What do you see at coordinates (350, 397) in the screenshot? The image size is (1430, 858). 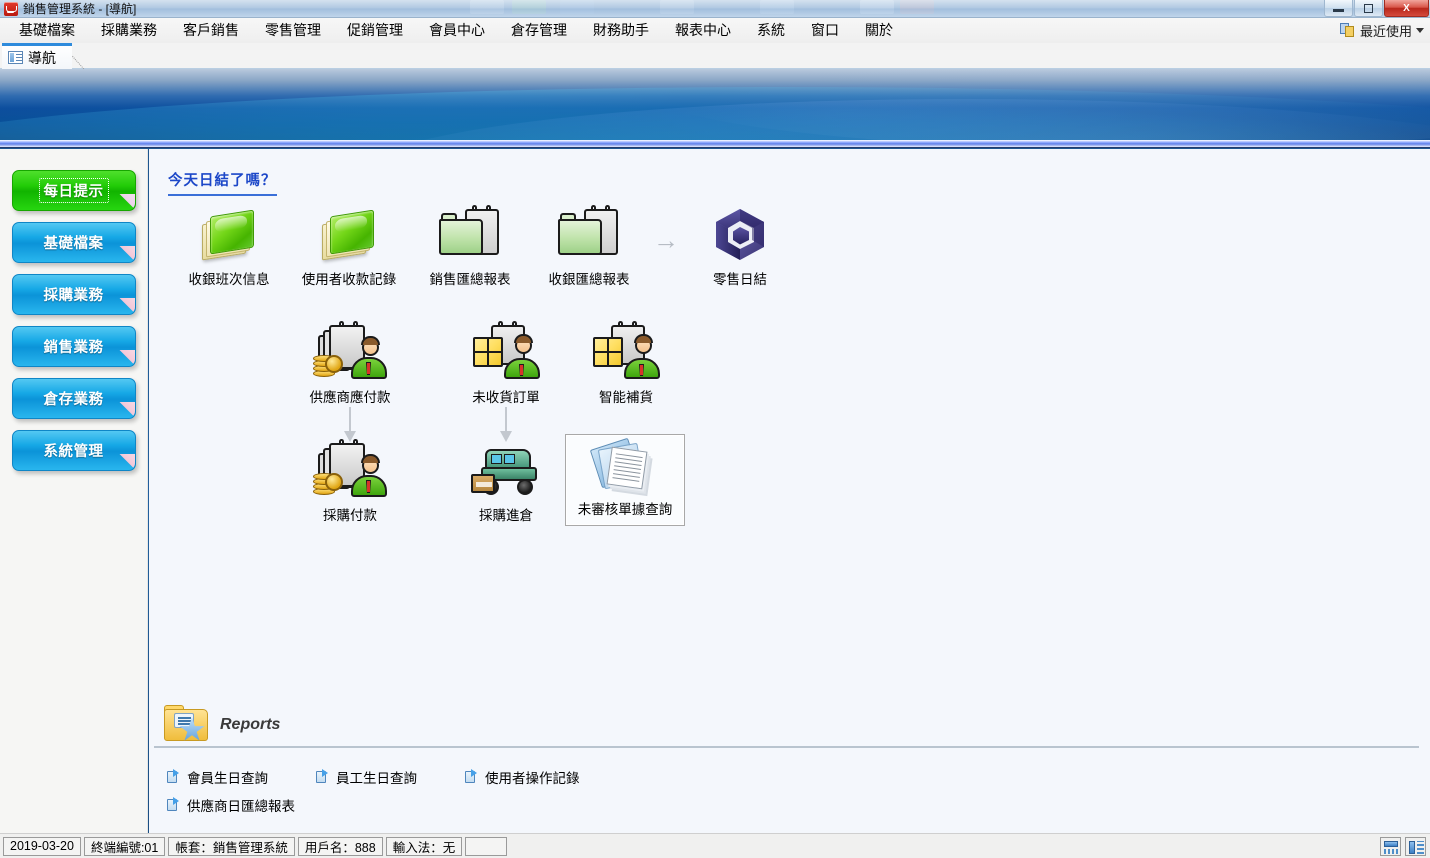 I see `icon-label: 供應商應付款` at bounding box center [350, 397].